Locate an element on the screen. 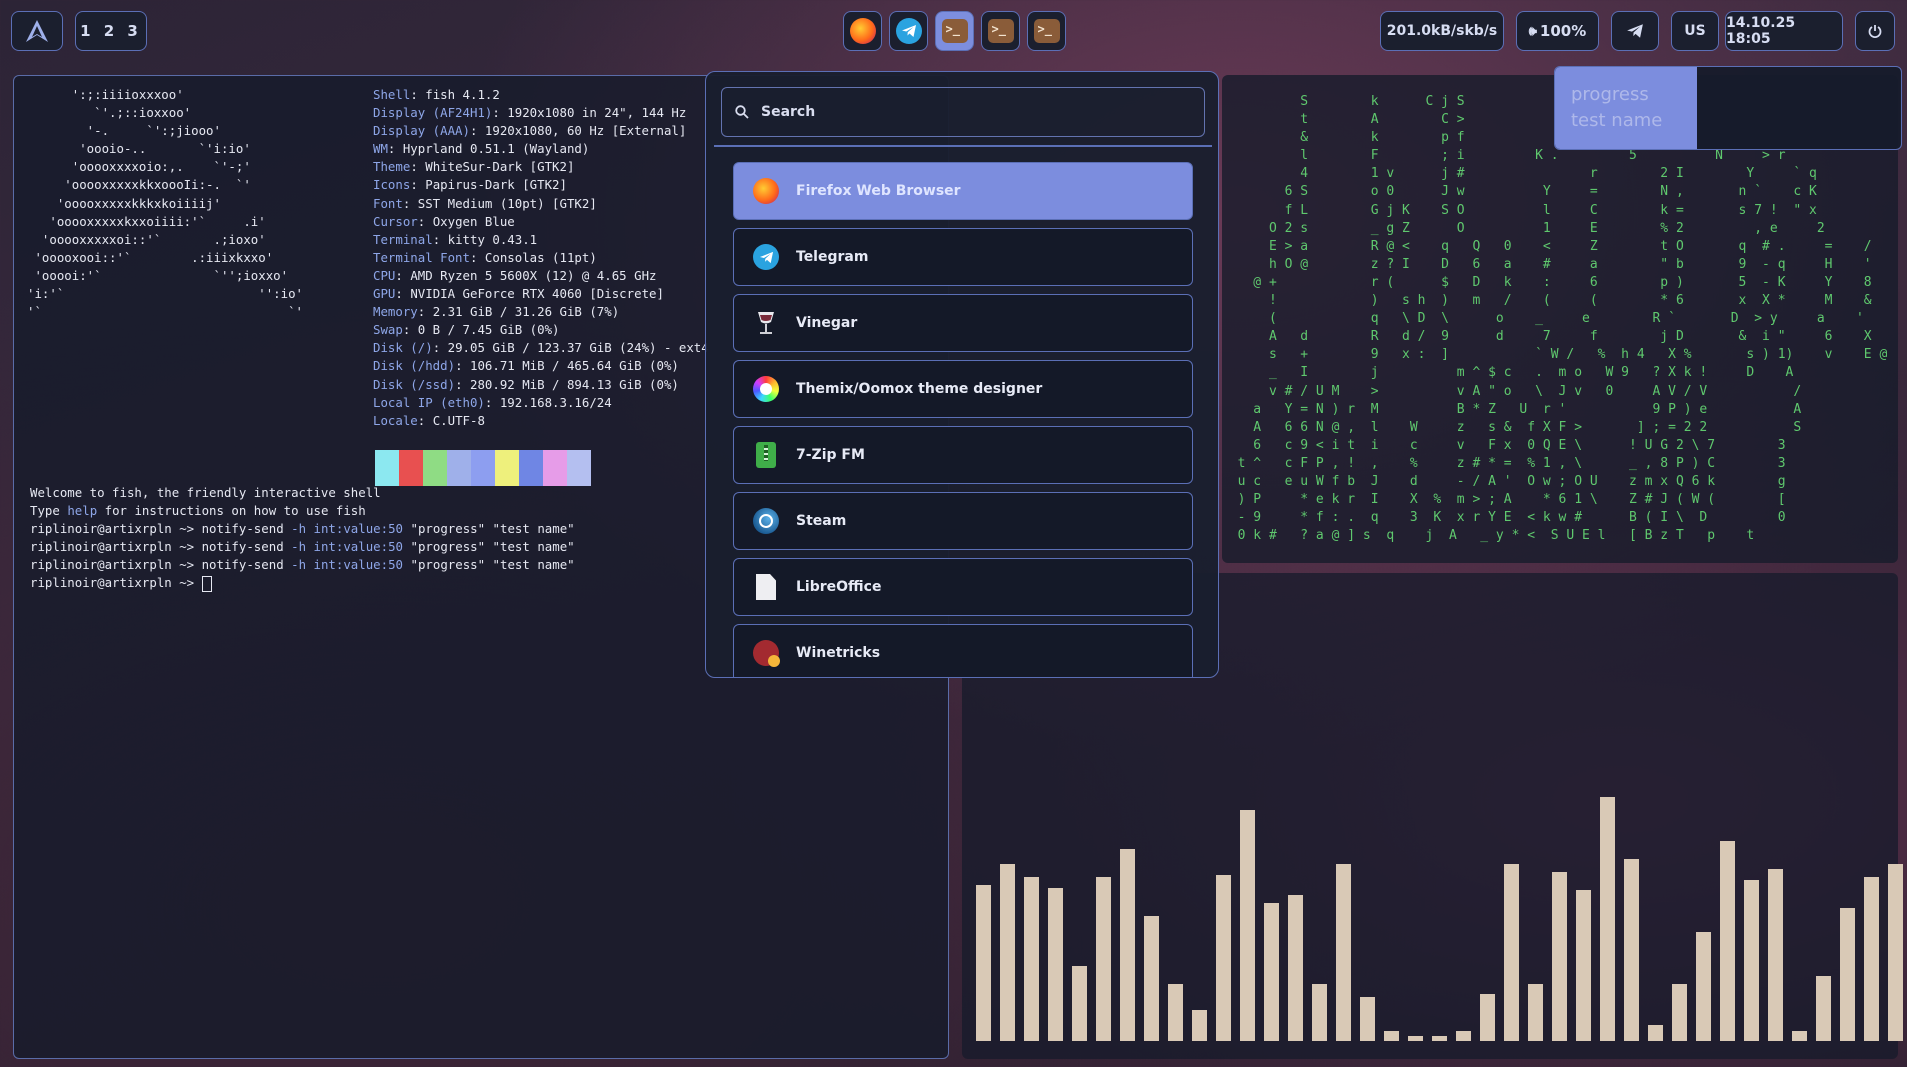 The image size is (1907, 1067). sysinfo-key: Cursor is located at coordinates (395, 221).